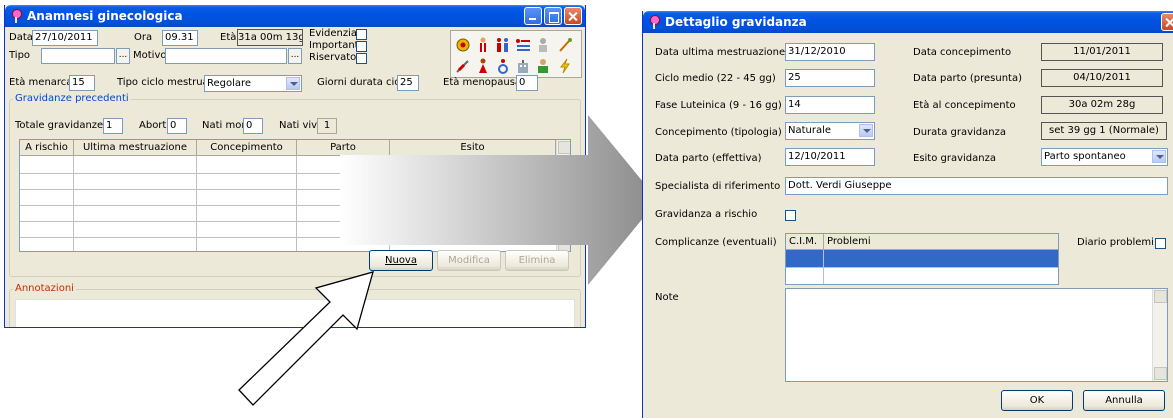 This screenshot has height=420, width=1173. What do you see at coordinates (1159, 335) in the screenshot?
I see `note-scrollbar` at bounding box center [1159, 335].